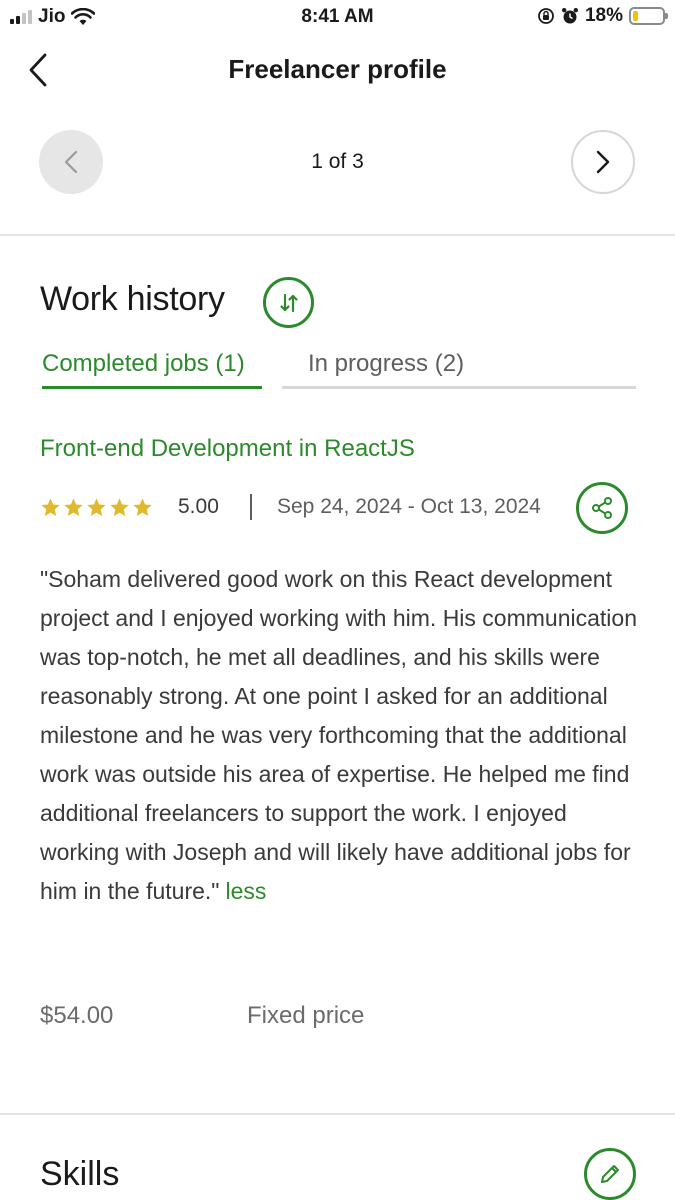  I want to click on sort-button, so click(288, 302).